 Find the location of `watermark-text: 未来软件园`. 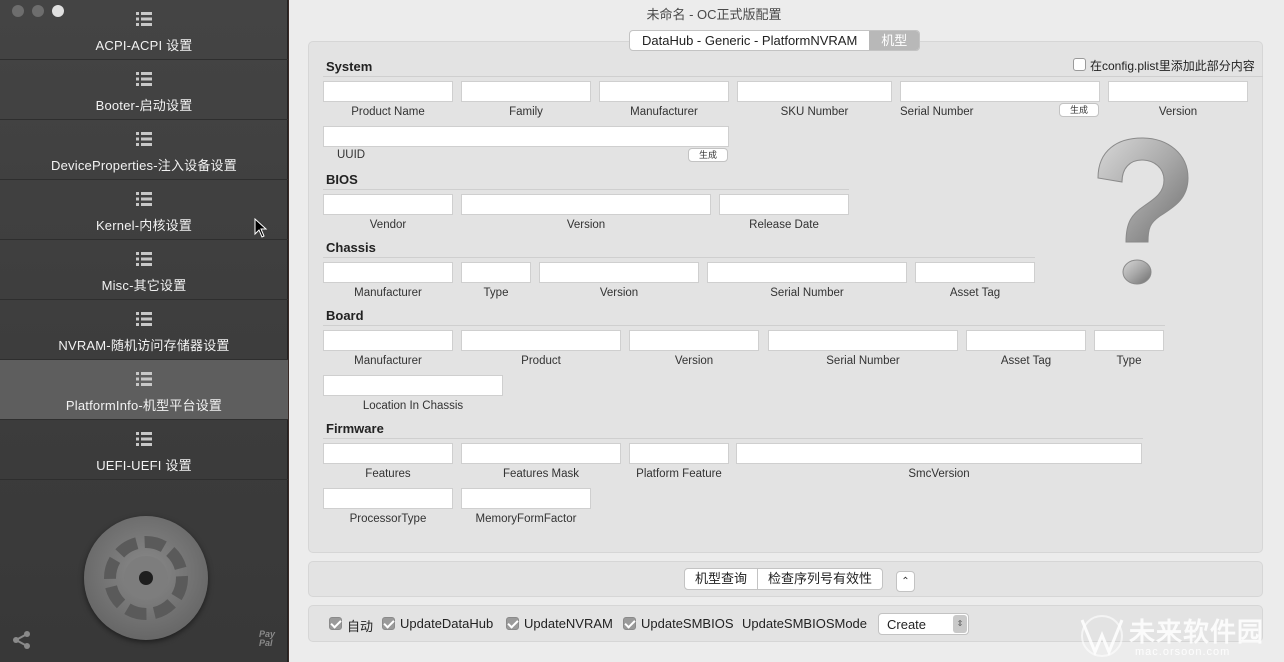

watermark-text: 未来软件园 is located at coordinates (1197, 632).